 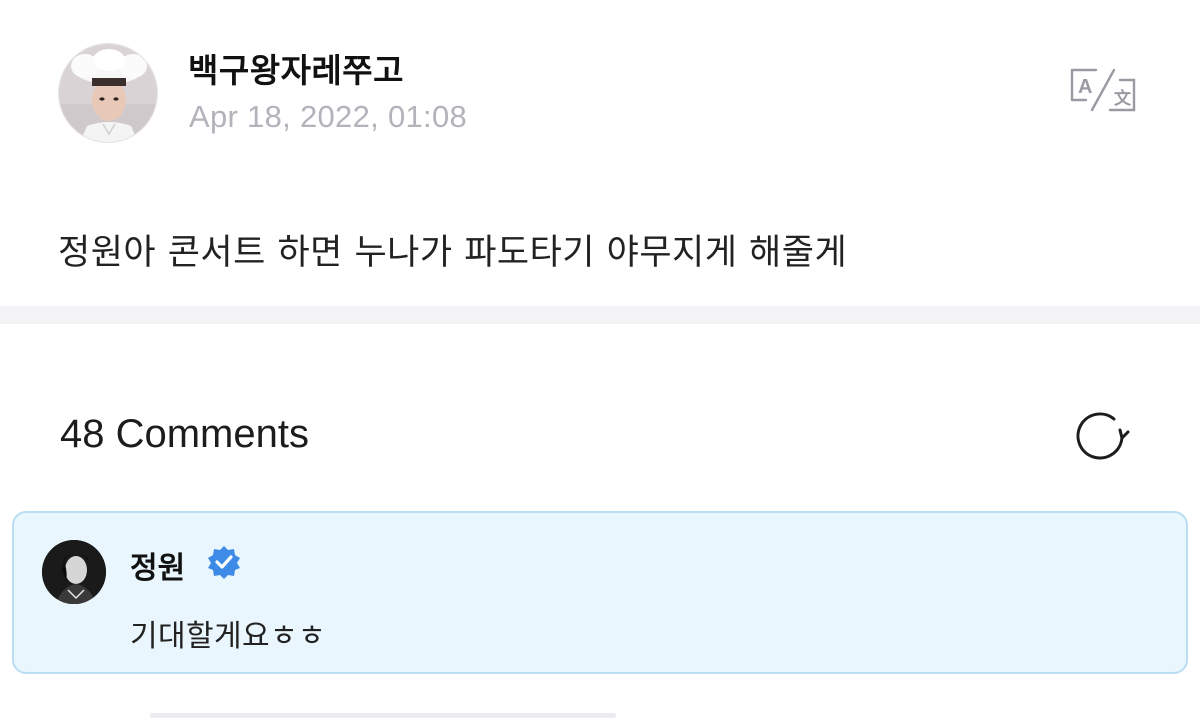 I want to click on post-body-text: 정원아 콘서트 하면 누나가 파도타기 야무지게 해줄게, so click(x=453, y=253).